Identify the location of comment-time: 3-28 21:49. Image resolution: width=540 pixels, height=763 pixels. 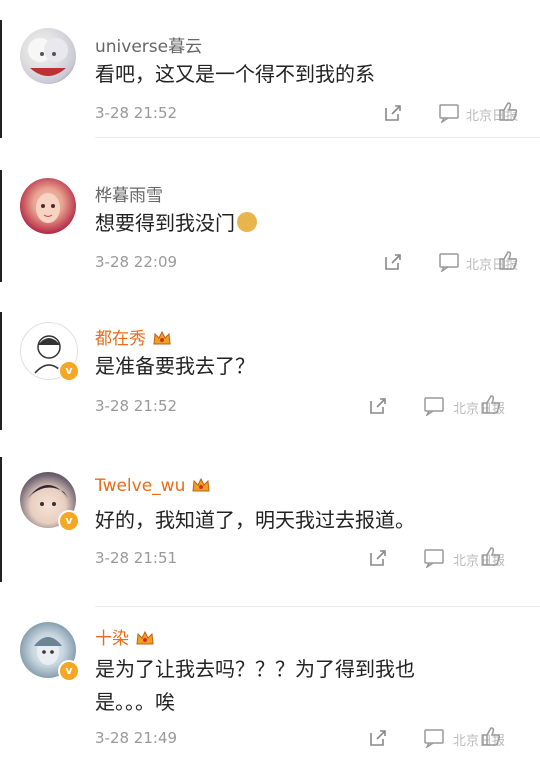
(136, 738).